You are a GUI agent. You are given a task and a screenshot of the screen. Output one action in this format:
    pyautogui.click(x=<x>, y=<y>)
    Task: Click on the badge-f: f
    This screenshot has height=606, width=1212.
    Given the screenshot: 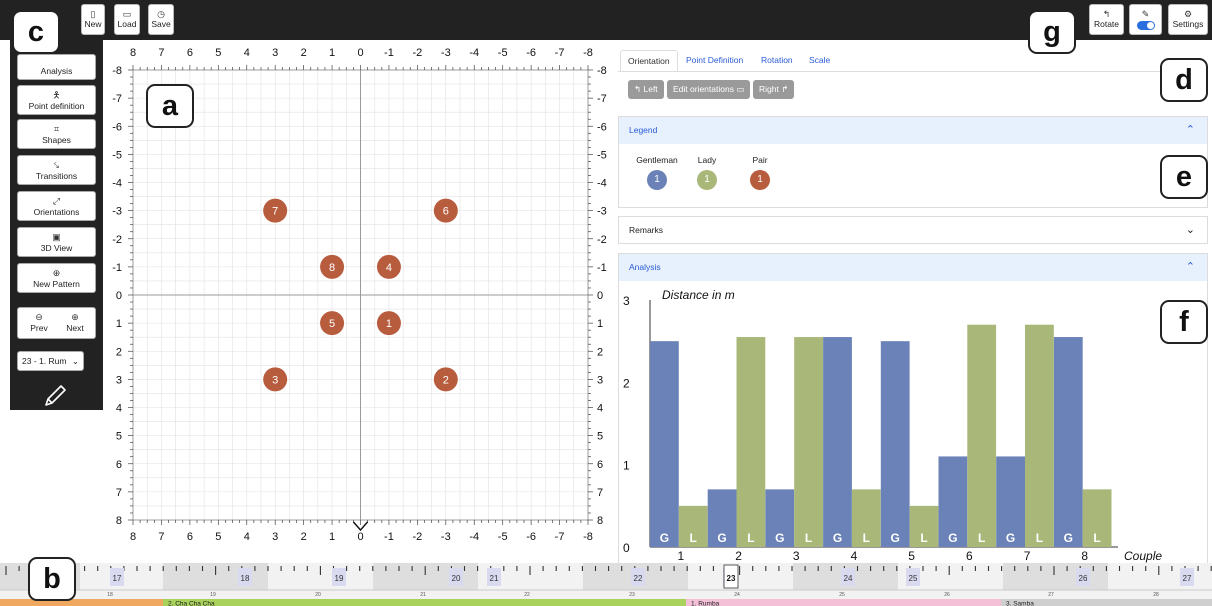 What is the action you would take?
    pyautogui.click(x=1184, y=322)
    